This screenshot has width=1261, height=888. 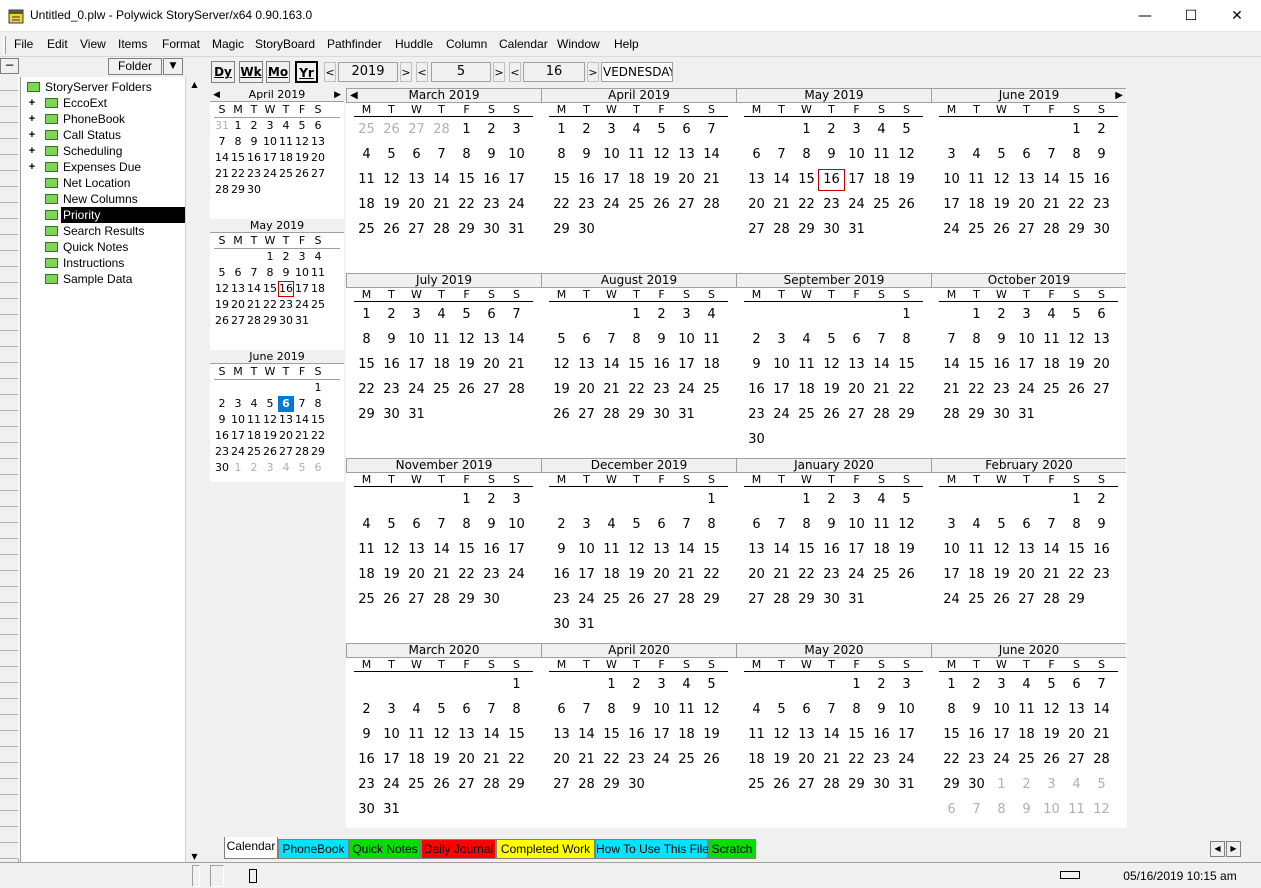 What do you see at coordinates (1051, 685) in the screenshot?
I see `year-day: 5` at bounding box center [1051, 685].